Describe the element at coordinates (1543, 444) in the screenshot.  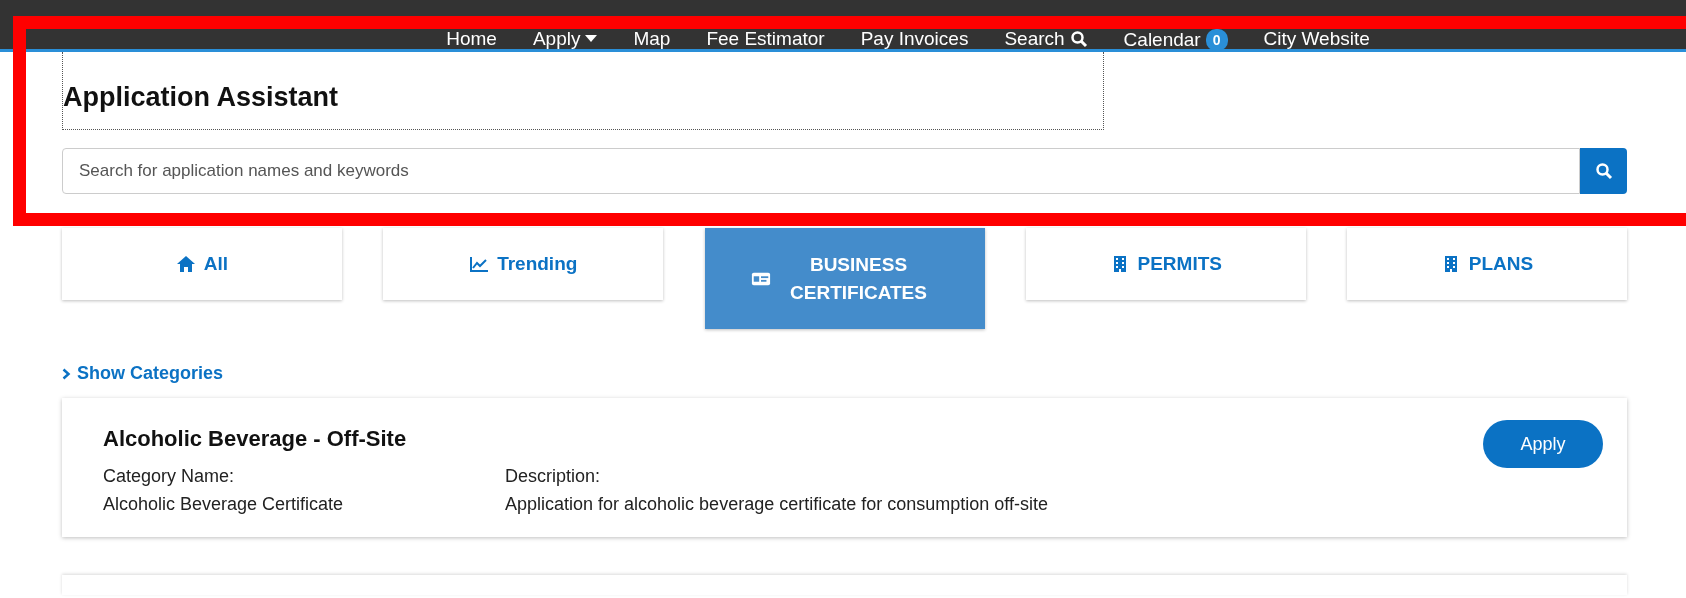
I see `apply-button: Apply` at that location.